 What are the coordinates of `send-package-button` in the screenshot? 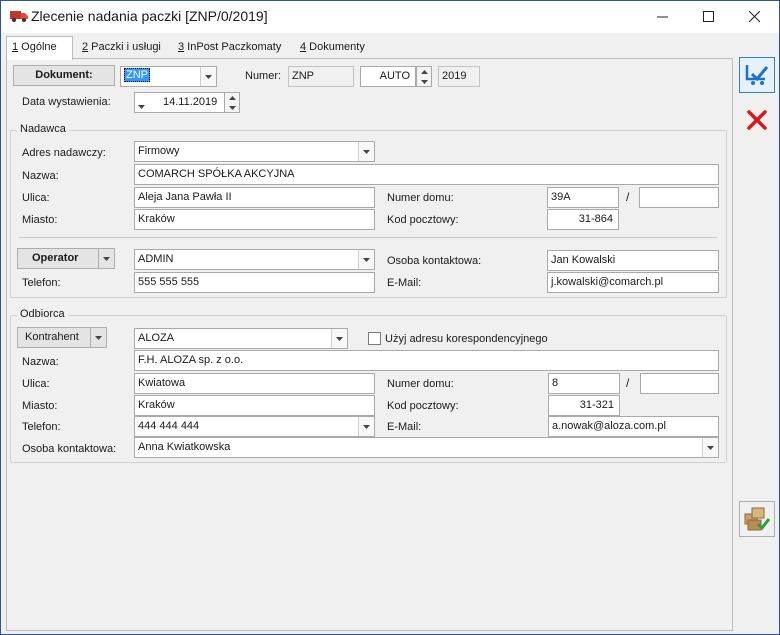 It's located at (757, 519).